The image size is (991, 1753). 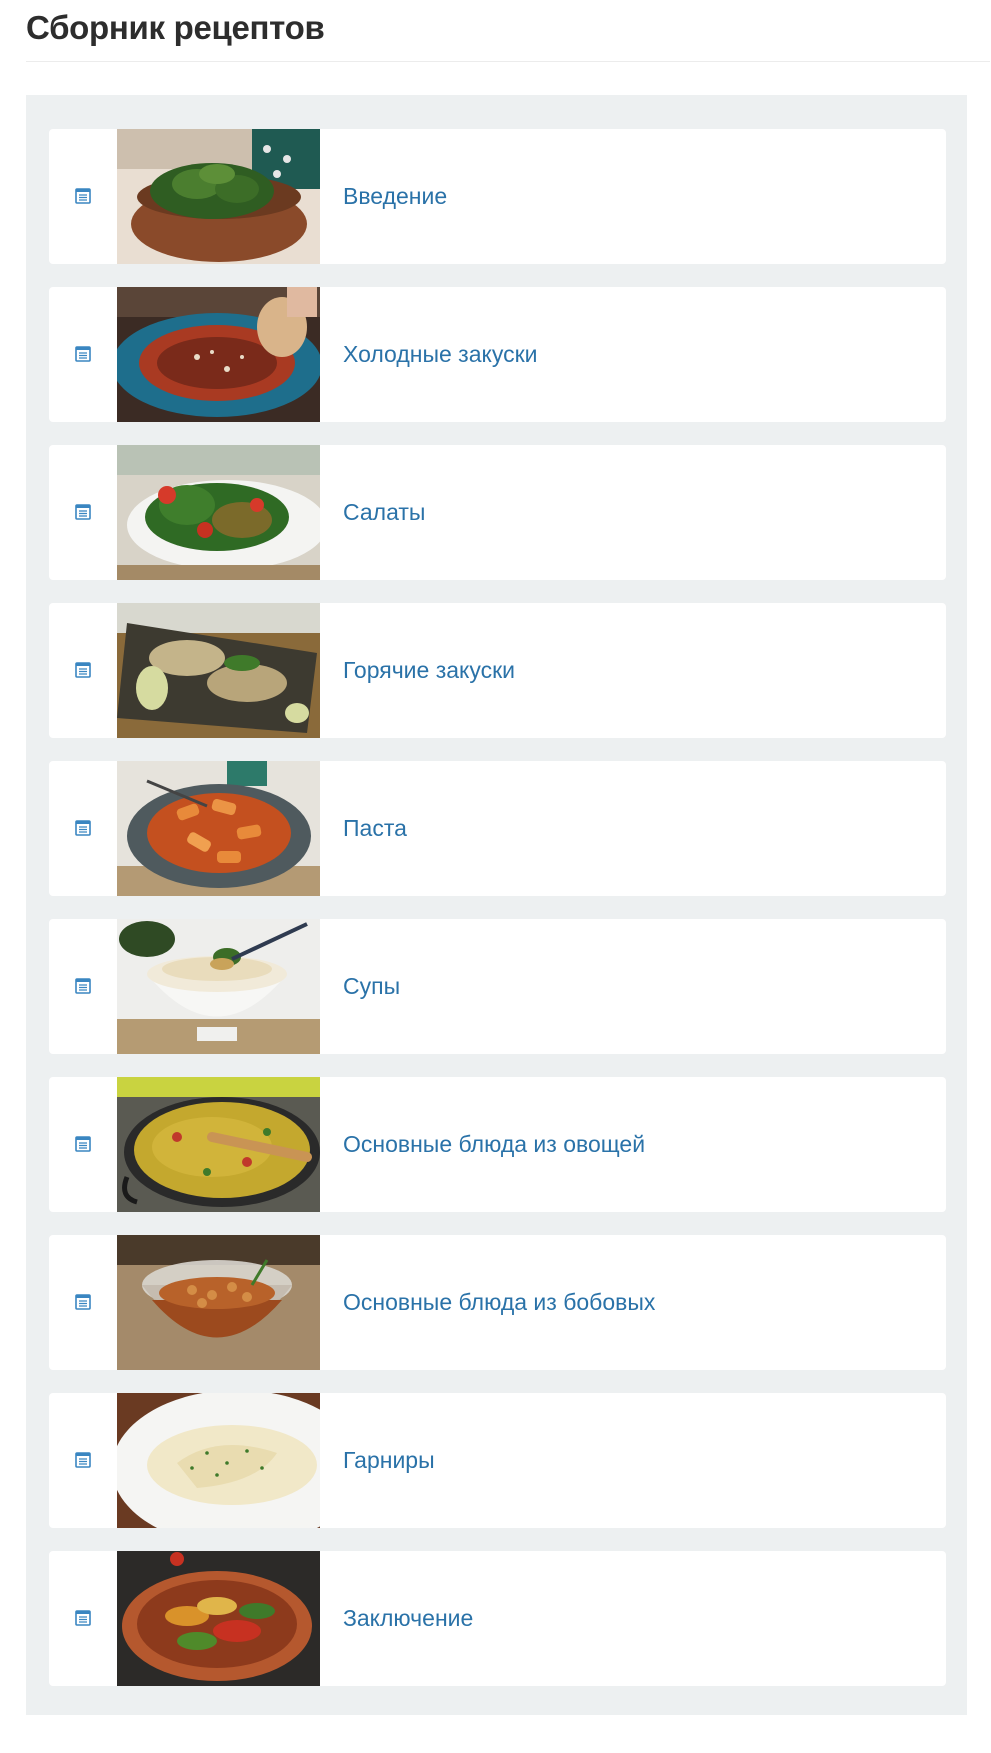 I want to click on fried-patties-with-sauce-on-tray-image, so click(x=218, y=670).